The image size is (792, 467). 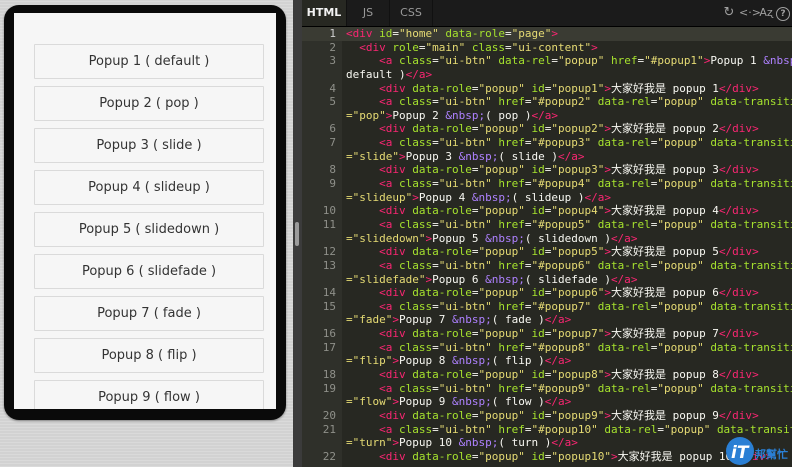 I want to click on popup-button-9: Popup 9 ( flow ), so click(x=149, y=394).